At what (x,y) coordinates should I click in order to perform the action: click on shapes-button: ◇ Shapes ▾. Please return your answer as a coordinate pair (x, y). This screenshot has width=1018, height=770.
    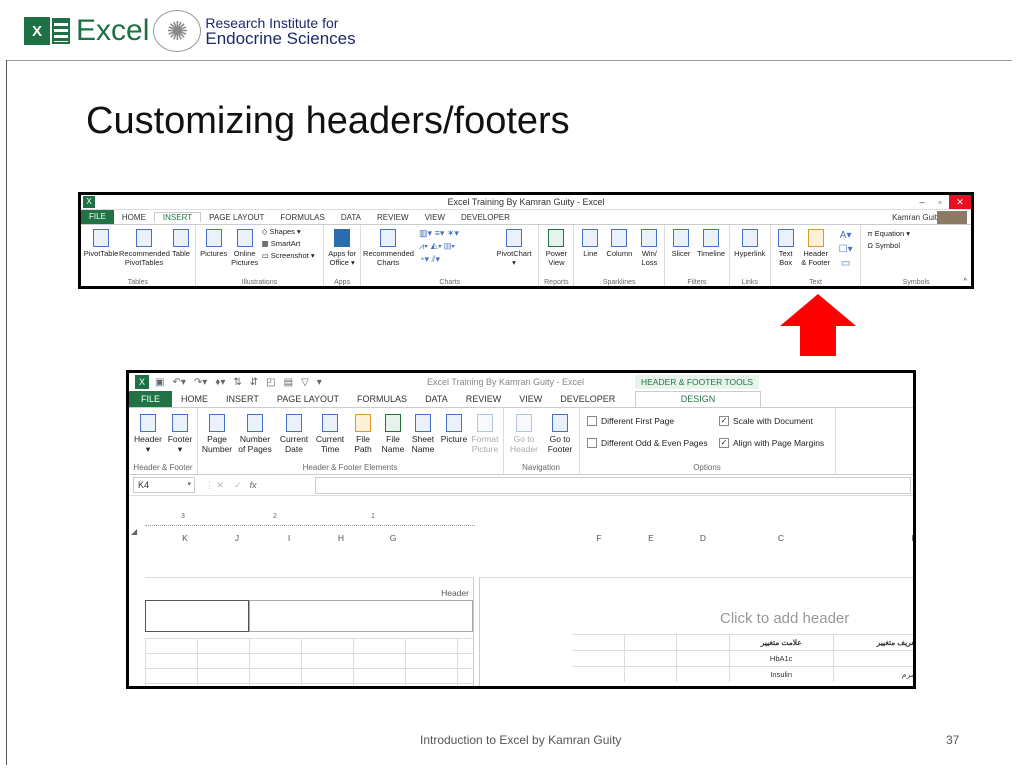
    Looking at the image, I should click on (281, 231).